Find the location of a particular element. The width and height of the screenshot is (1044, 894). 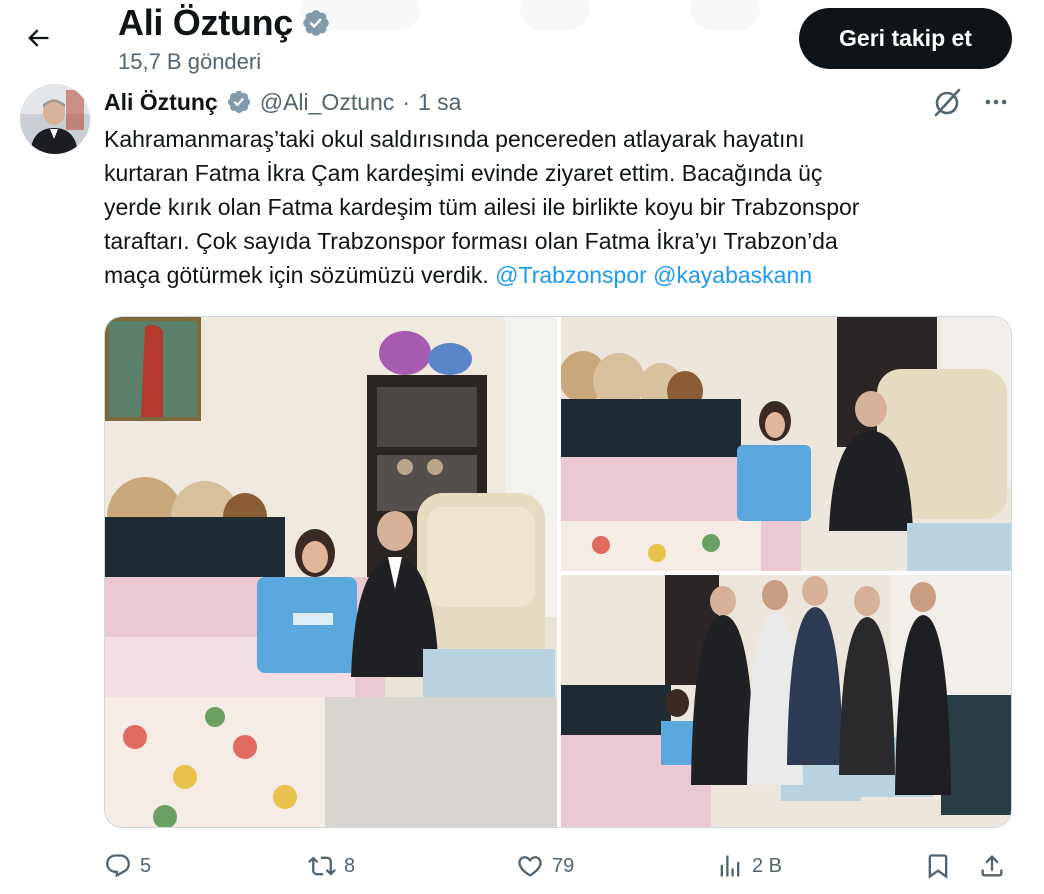

tweet-text-segment: maça götürmek için sözümüzü verdik. is located at coordinates (300, 275).